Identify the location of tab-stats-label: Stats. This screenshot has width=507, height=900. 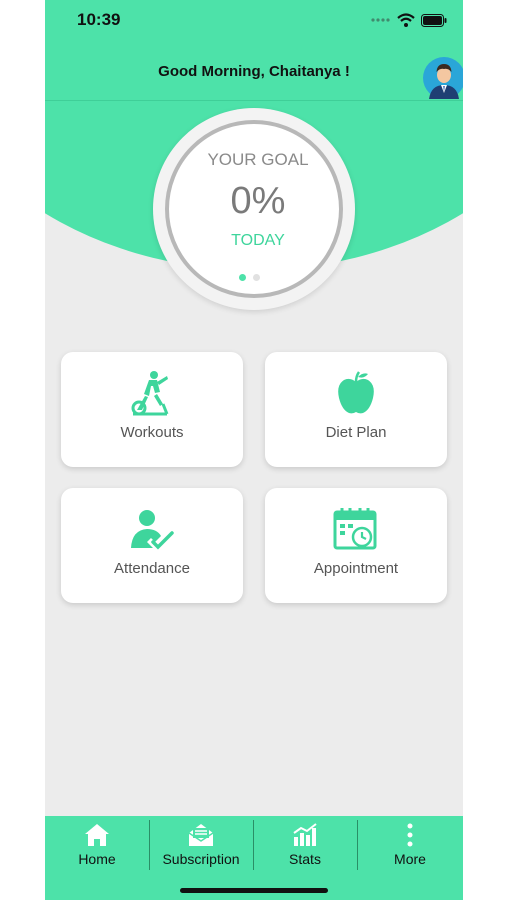
(305, 859).